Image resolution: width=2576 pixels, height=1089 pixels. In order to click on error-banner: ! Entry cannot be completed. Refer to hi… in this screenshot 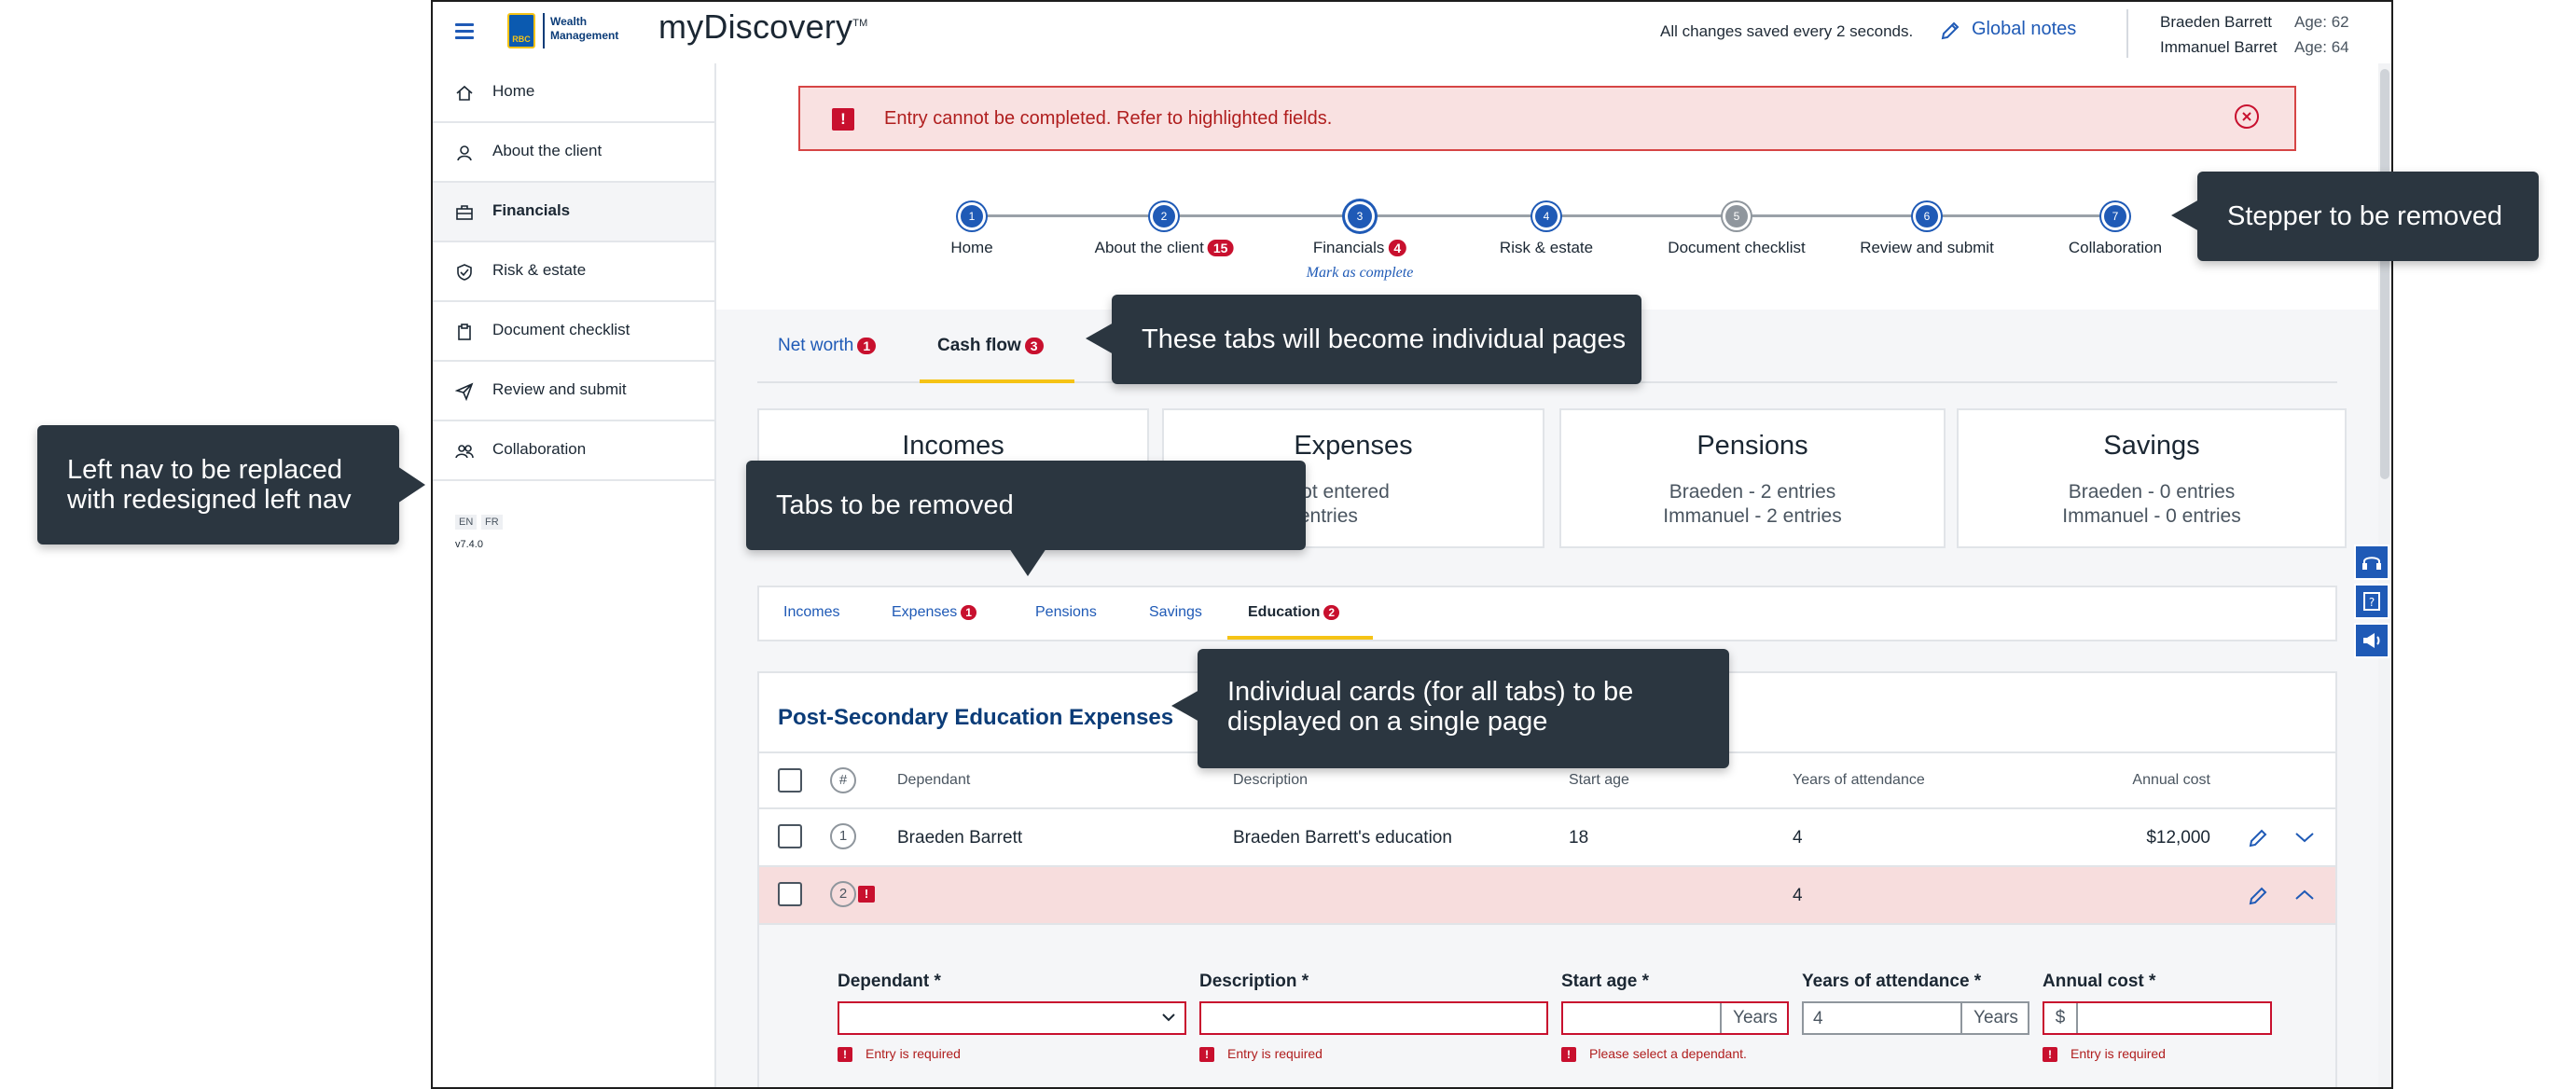, I will do `click(1547, 119)`.